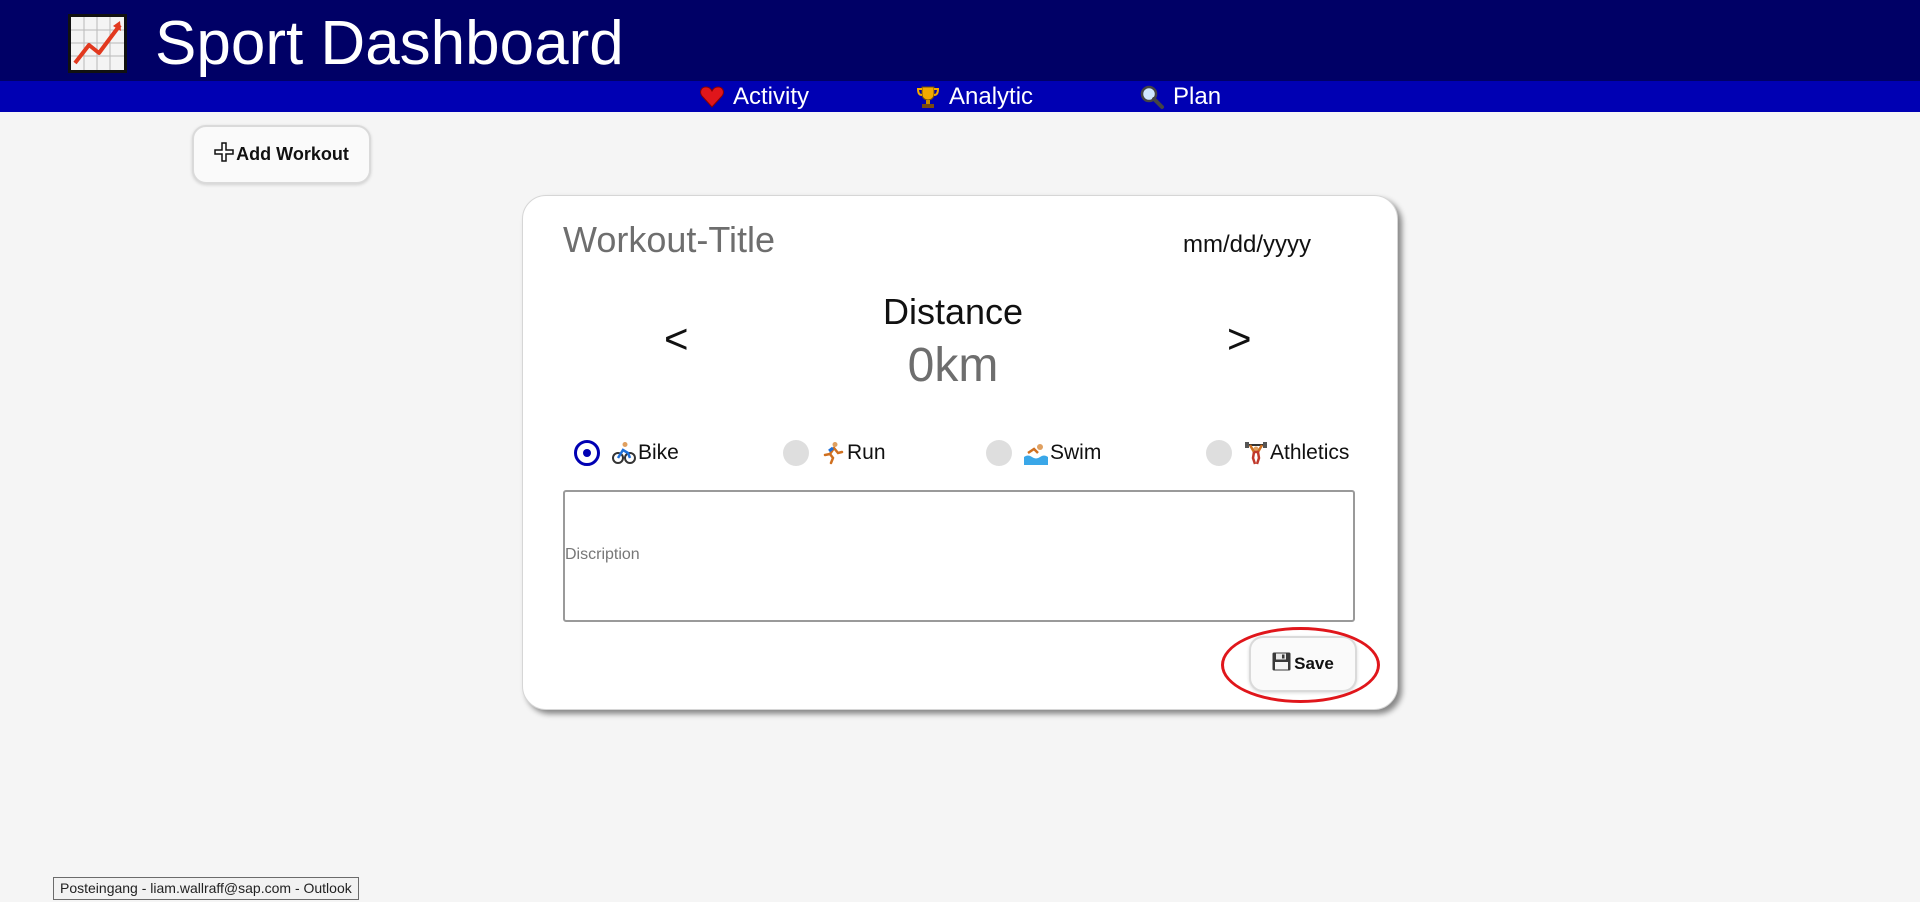 This screenshot has width=1920, height=902. What do you see at coordinates (1197, 96) in the screenshot?
I see `nav-item-label: Plan` at bounding box center [1197, 96].